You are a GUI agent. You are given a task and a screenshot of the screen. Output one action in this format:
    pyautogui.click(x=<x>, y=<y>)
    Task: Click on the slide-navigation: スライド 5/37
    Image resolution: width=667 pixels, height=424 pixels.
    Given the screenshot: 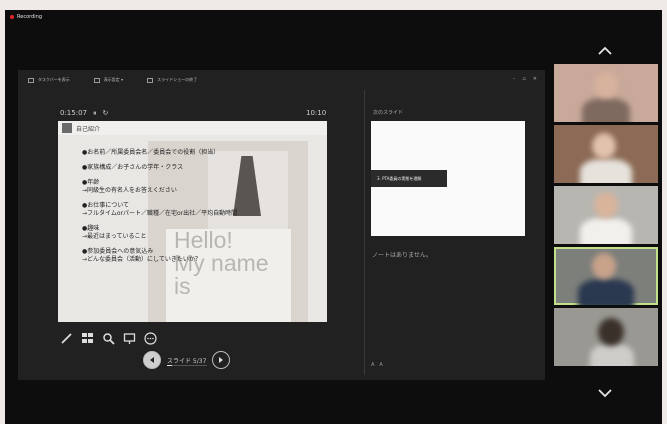 What is the action you would take?
    pyautogui.click(x=187, y=360)
    